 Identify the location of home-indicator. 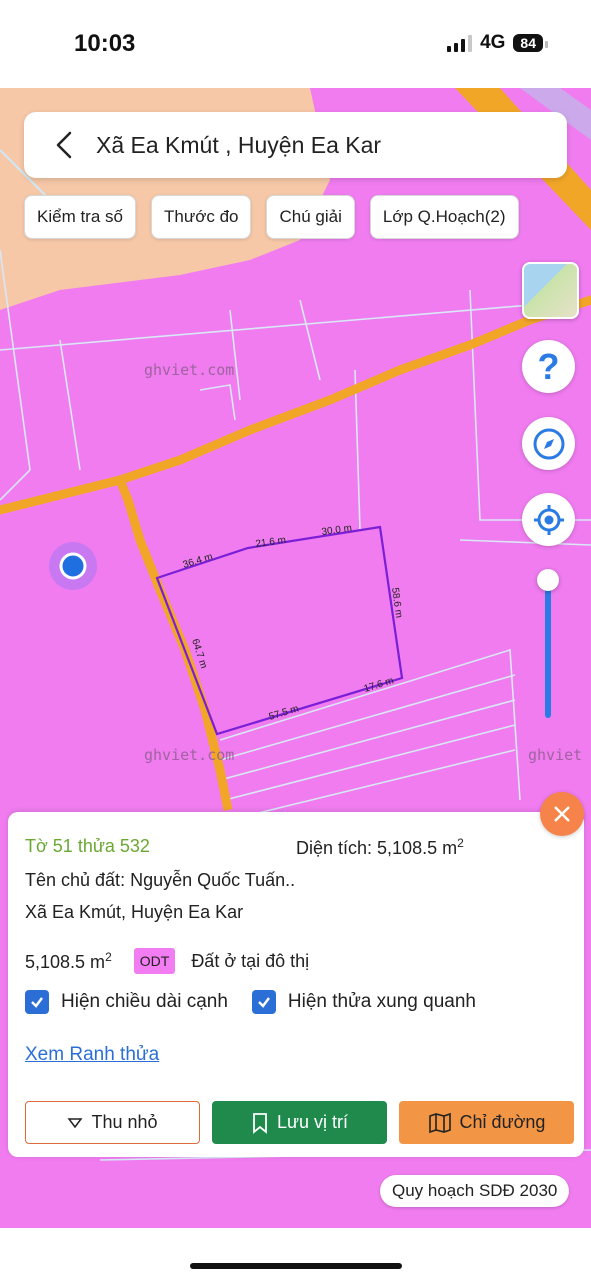
(296, 1266).